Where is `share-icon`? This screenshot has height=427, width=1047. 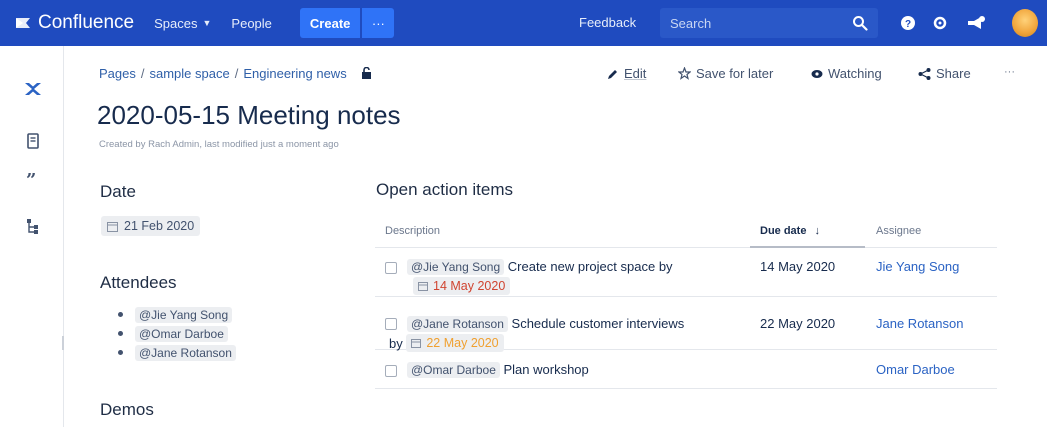
share-icon is located at coordinates (924, 73).